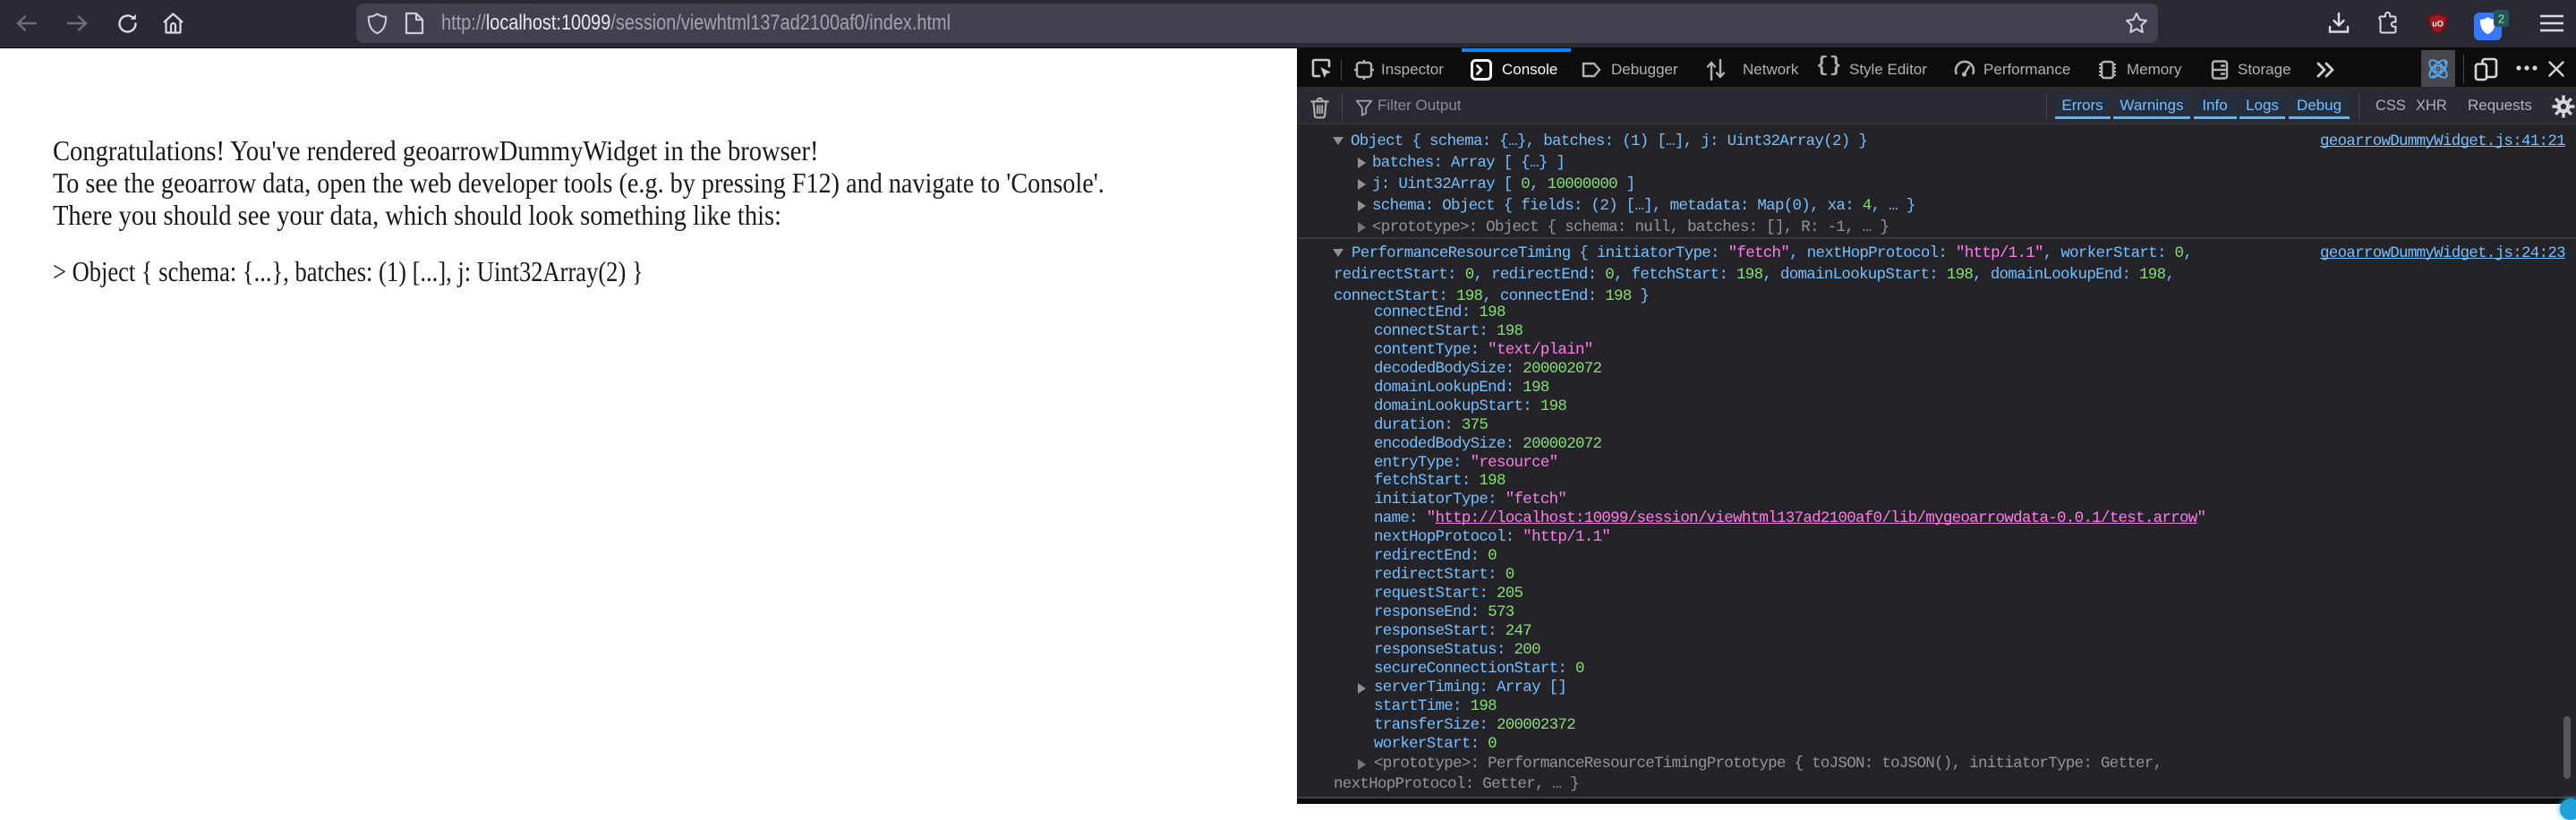 Image resolution: width=2576 pixels, height=820 pixels. Describe the element at coordinates (2501, 19) in the screenshot. I see `svg-text: 2` at that location.